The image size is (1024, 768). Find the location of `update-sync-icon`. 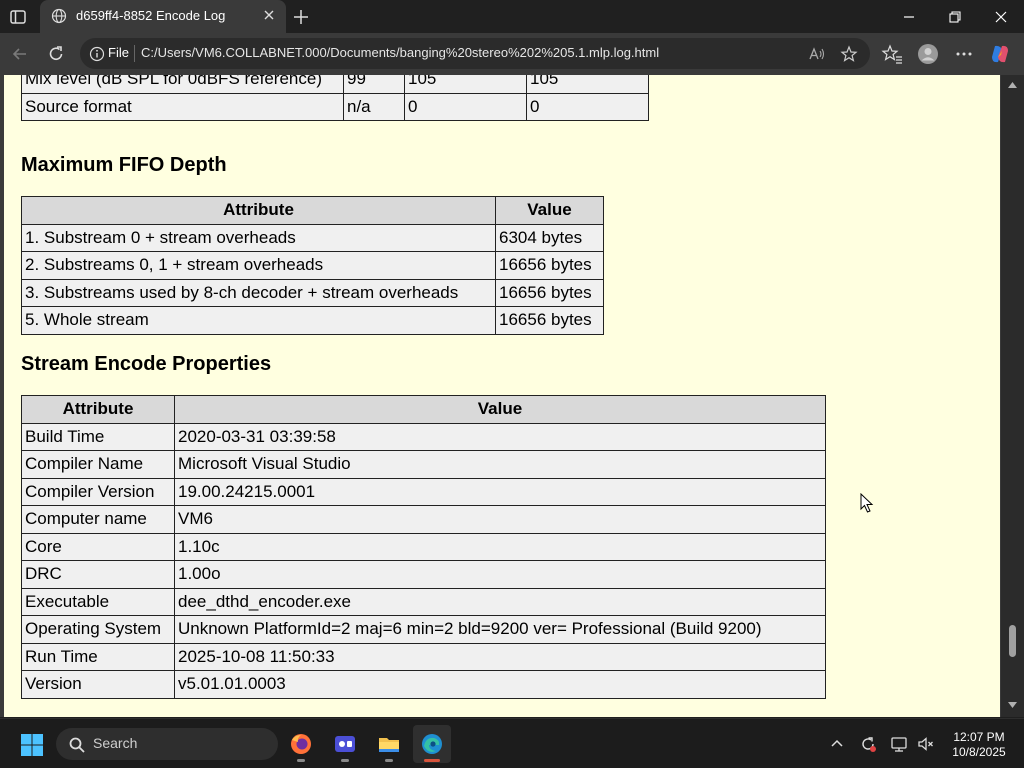

update-sync-icon is located at coordinates (868, 744).